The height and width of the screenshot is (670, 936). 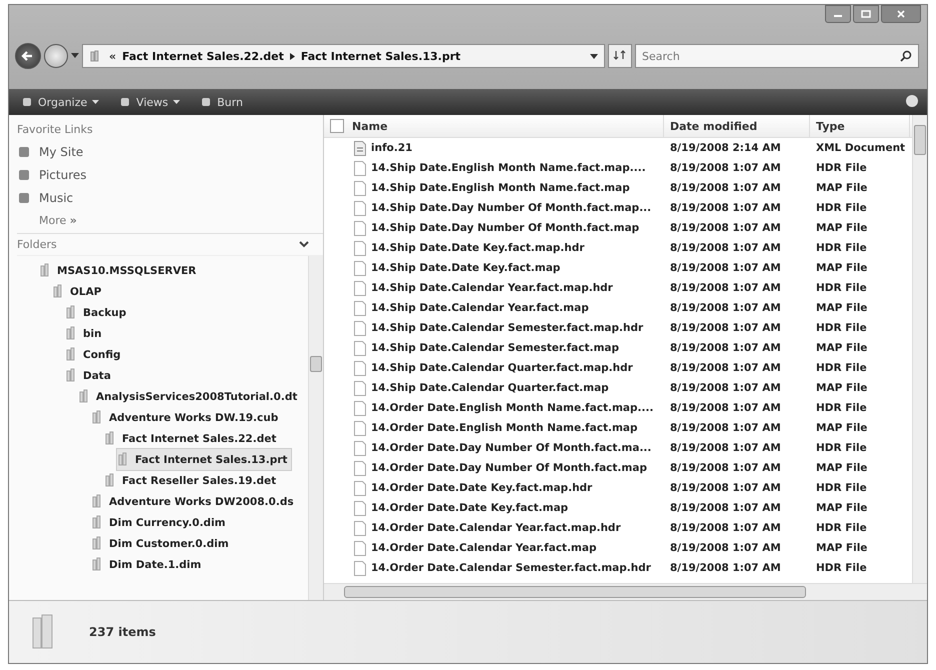 I want to click on file-name: 14.Ship Date.English Month Name.fact.map, so click(x=500, y=188).